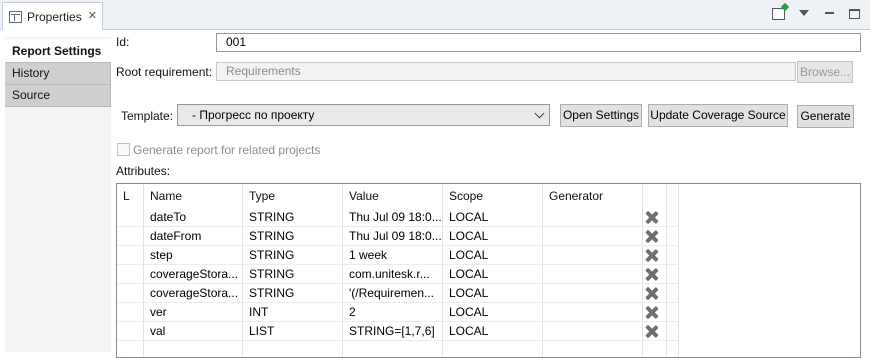 Image resolution: width=870 pixels, height=358 pixels. I want to click on maximize-icon, so click(854, 14).